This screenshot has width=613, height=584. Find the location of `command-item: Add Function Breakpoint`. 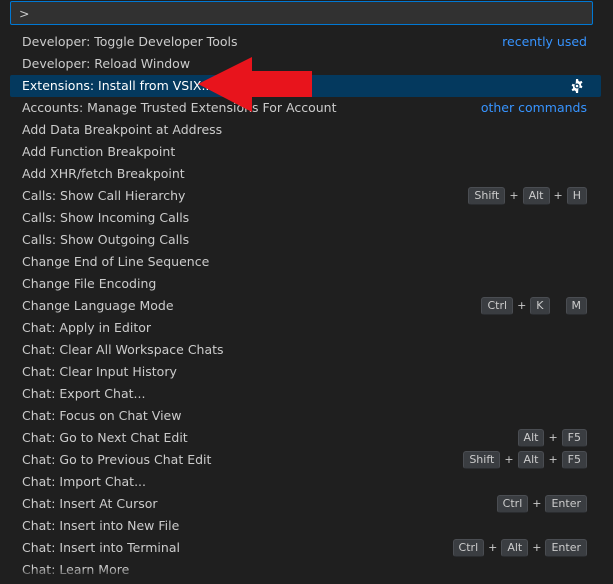

command-item: Add Function Breakpoint is located at coordinates (305, 152).